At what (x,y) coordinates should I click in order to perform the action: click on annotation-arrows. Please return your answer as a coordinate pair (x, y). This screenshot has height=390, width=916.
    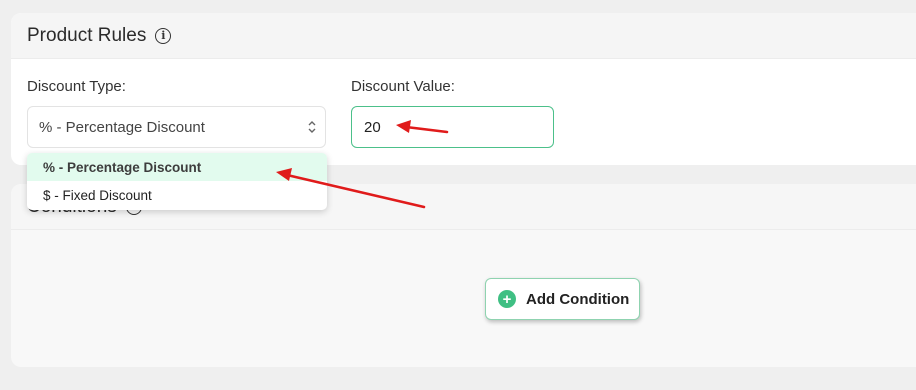
    Looking at the image, I should click on (362, 164).